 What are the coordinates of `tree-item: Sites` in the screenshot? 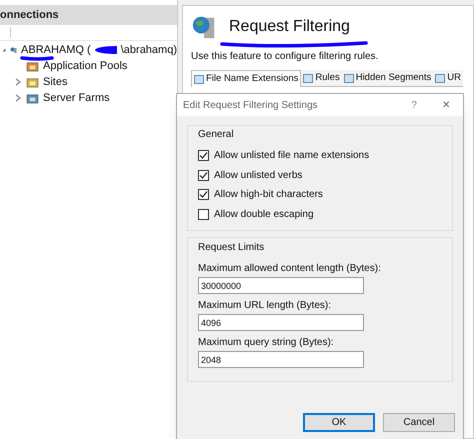 It's located at (55, 82).